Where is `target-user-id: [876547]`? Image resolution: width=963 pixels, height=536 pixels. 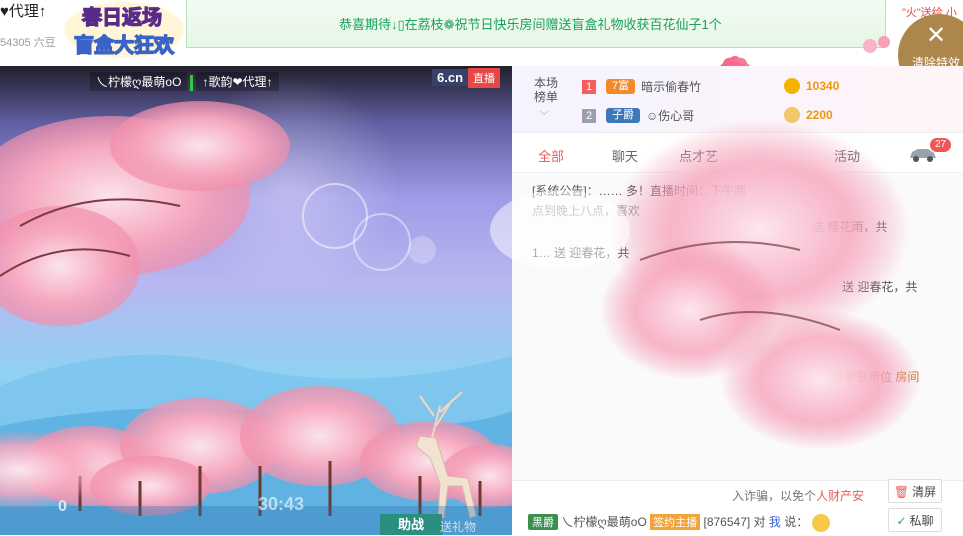 target-user-id: [876547] is located at coordinates (727, 522).